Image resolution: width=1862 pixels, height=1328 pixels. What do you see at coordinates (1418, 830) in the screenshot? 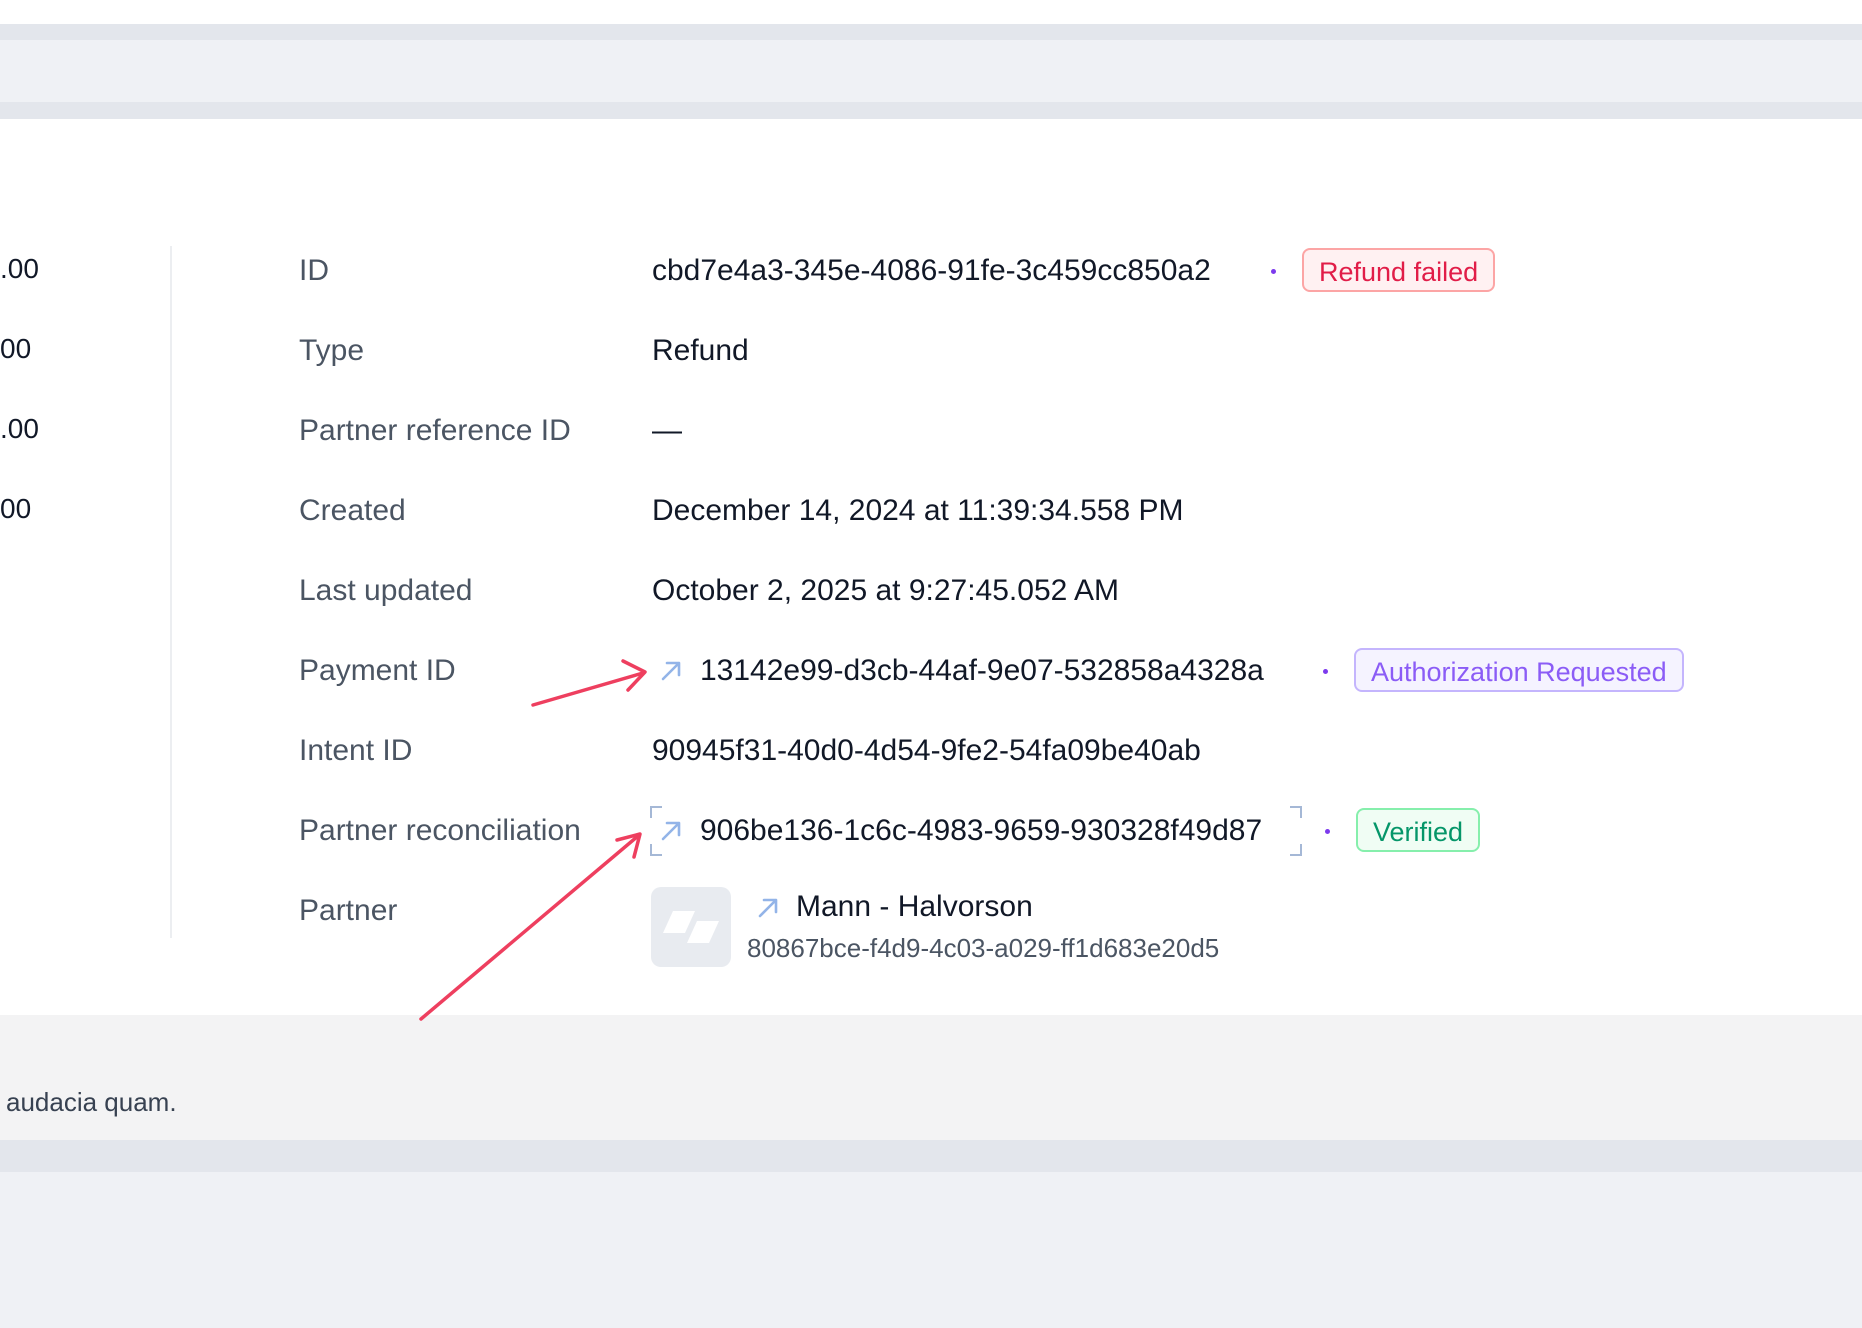
I see `status-badge-verified: Verified` at bounding box center [1418, 830].